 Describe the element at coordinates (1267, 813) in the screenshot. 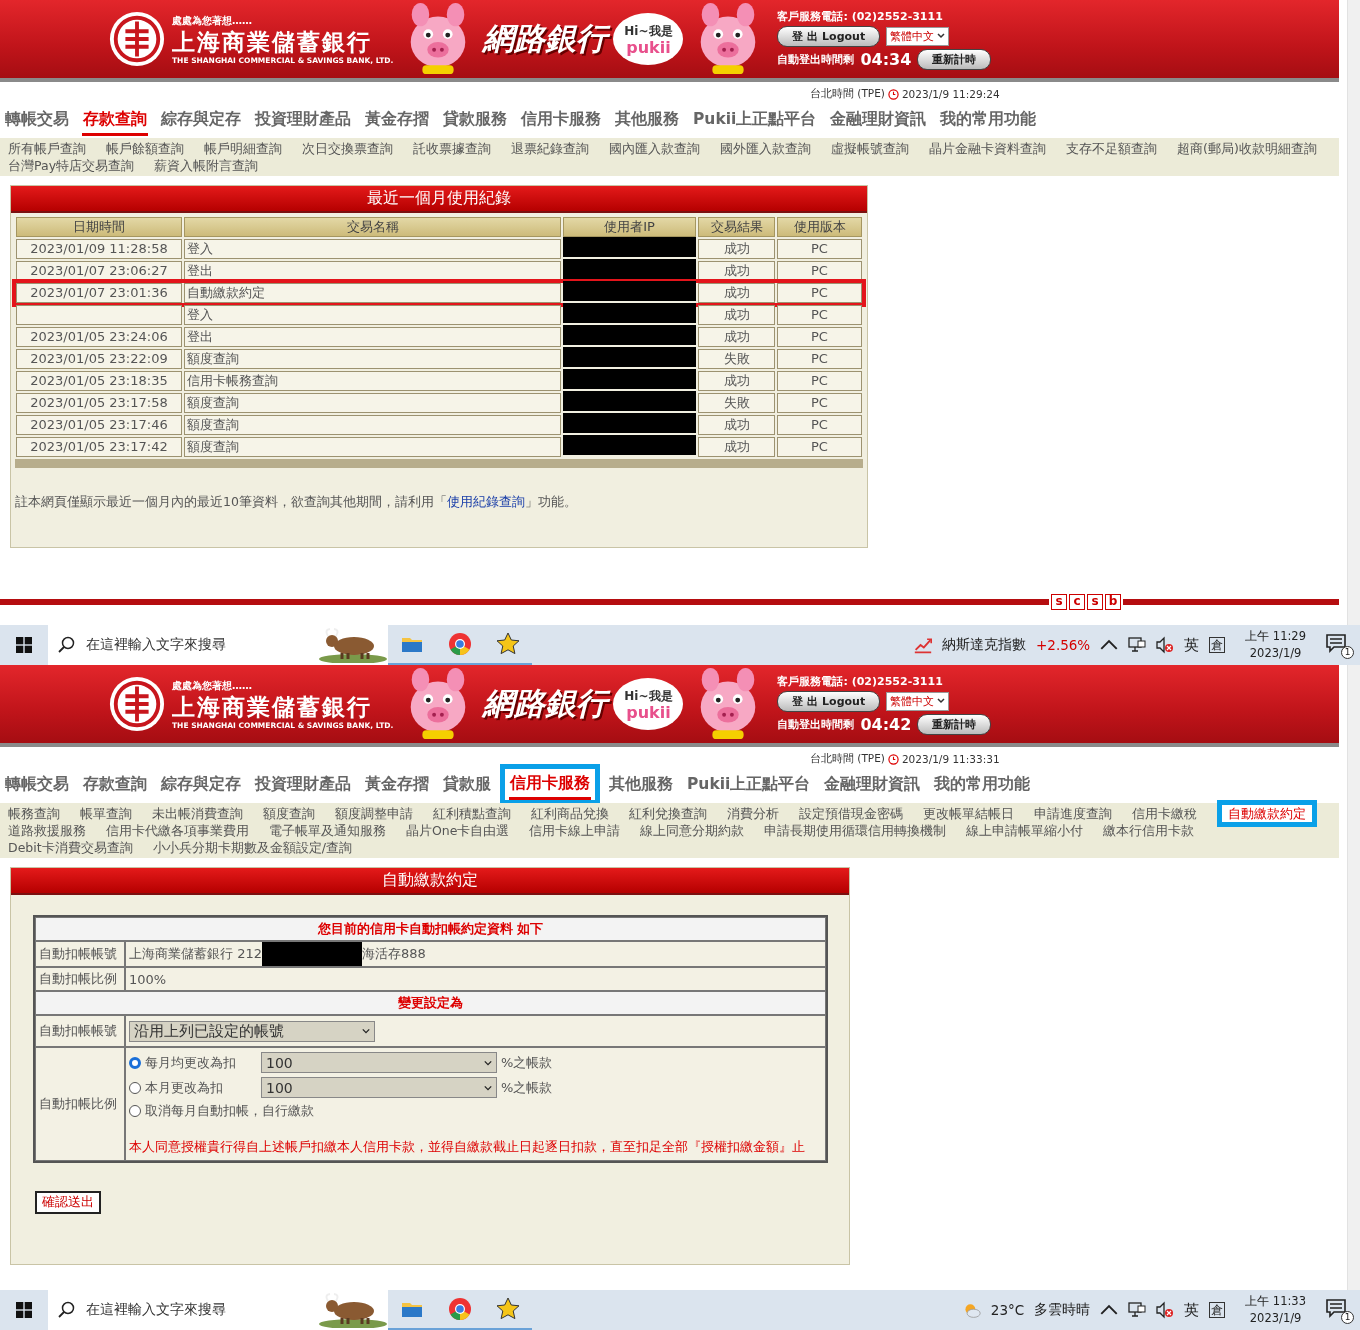

I see `submenu-link: 自動繳款約定` at that location.